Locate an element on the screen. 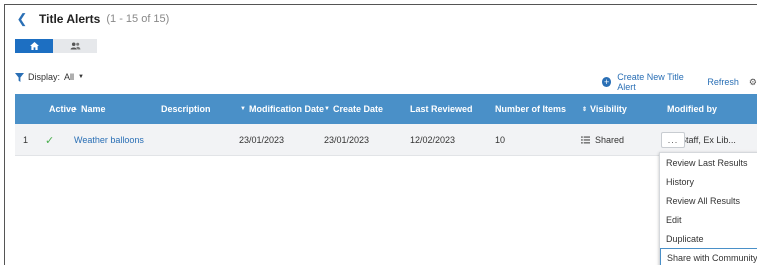  column-header-create-date: ▼ Create Date is located at coordinates (353, 109).